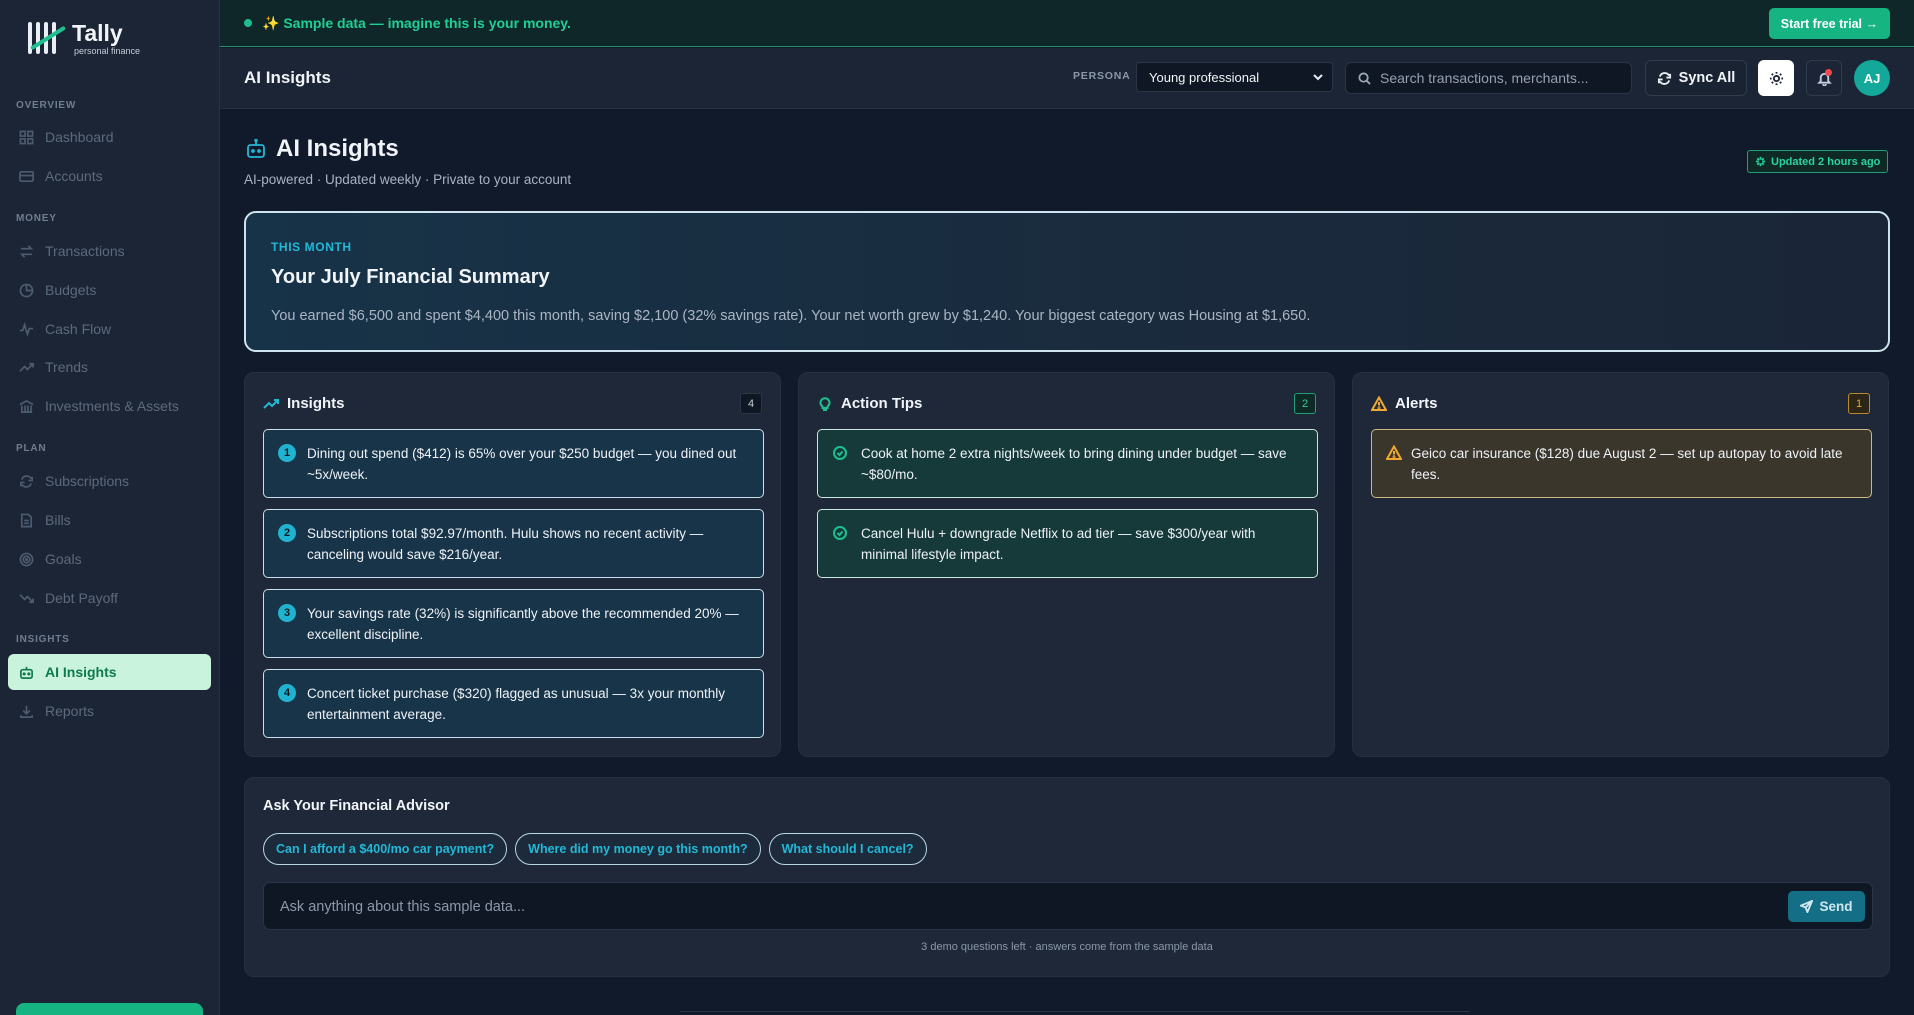 This screenshot has width=1914, height=1015. What do you see at coordinates (1807, 906) in the screenshot?
I see `send-icon` at bounding box center [1807, 906].